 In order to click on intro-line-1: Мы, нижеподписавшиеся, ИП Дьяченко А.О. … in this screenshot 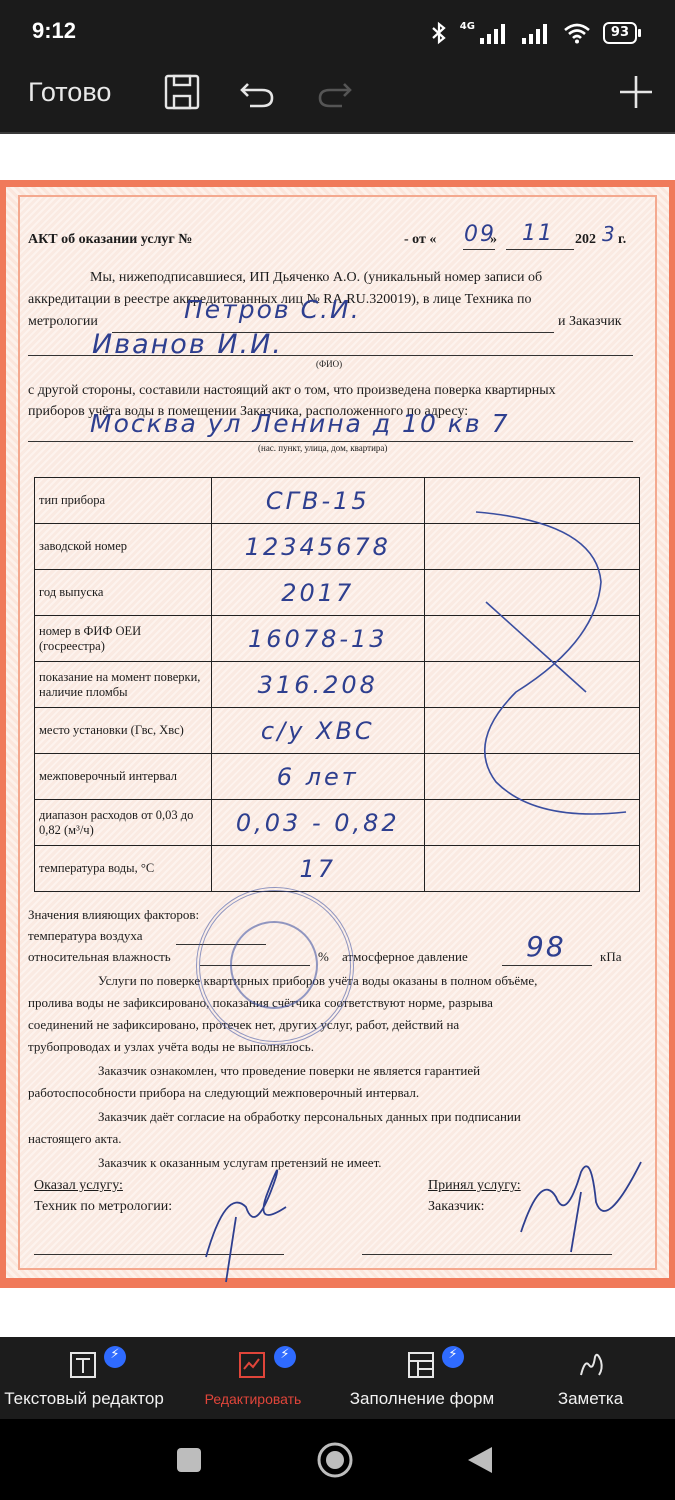, I will do `click(316, 277)`.